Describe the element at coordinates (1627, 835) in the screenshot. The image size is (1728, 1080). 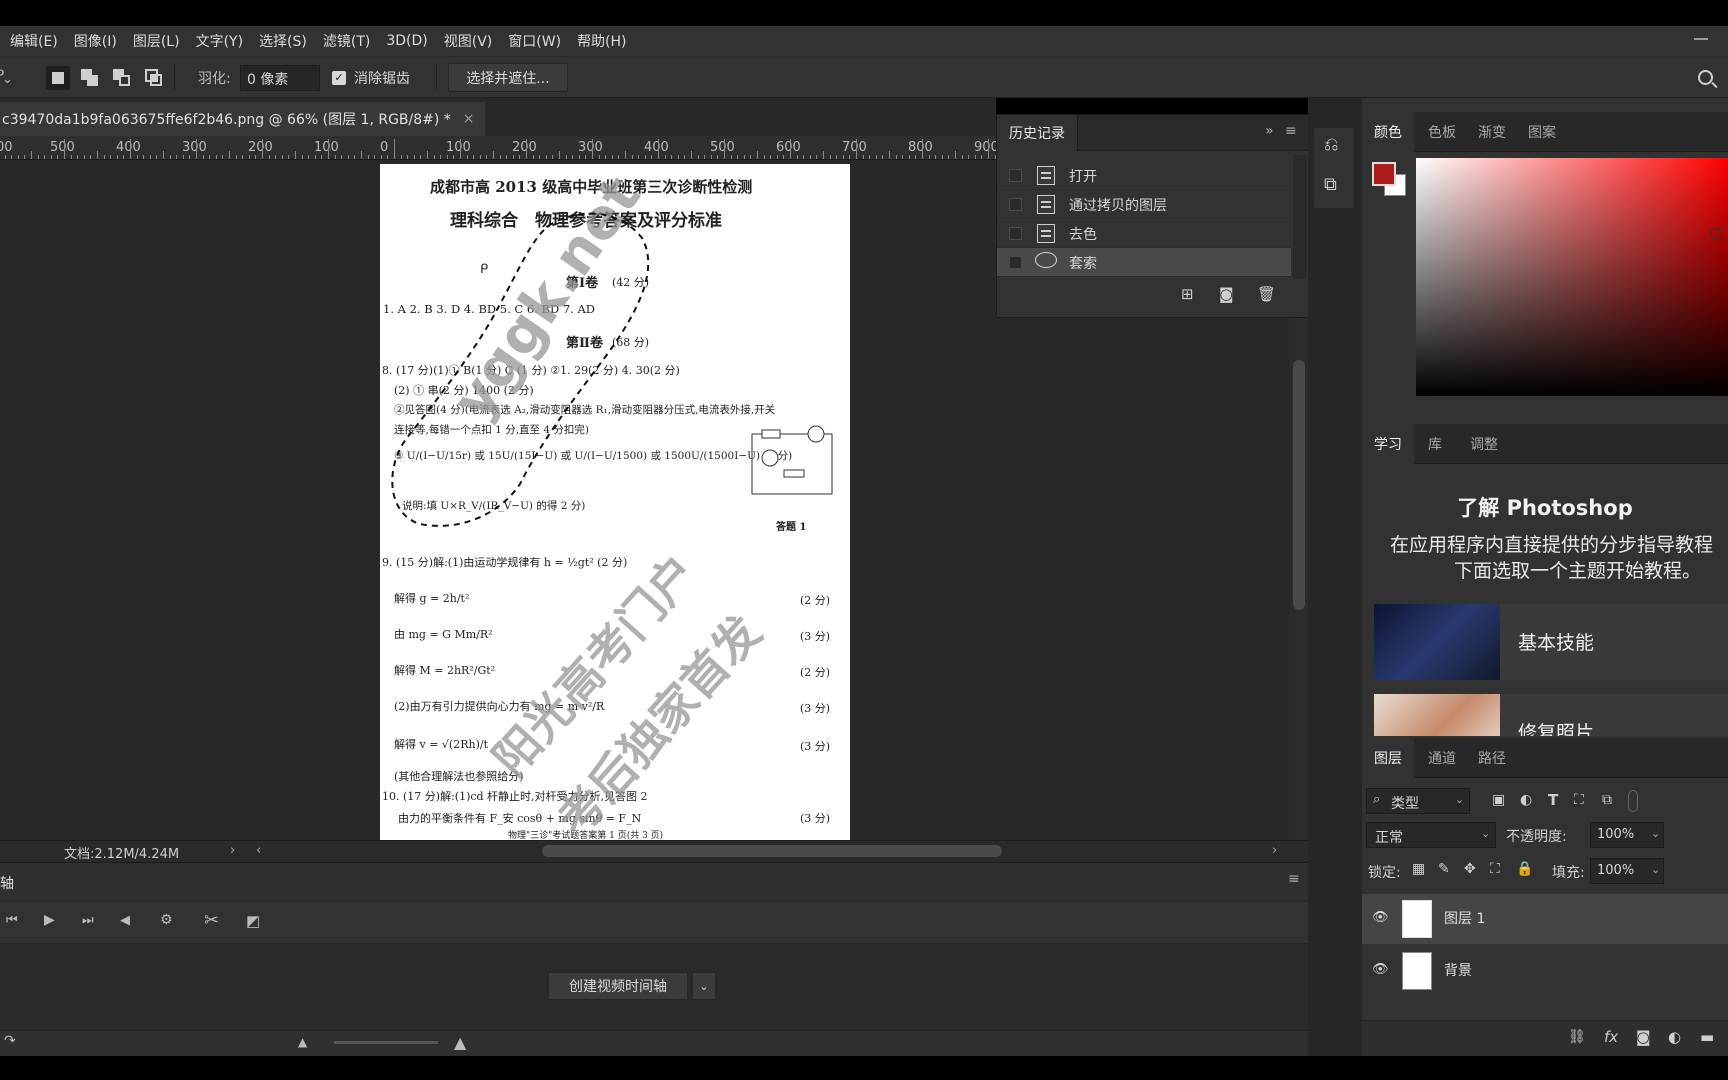
I see `opacity-input: 100% ⌄` at that location.